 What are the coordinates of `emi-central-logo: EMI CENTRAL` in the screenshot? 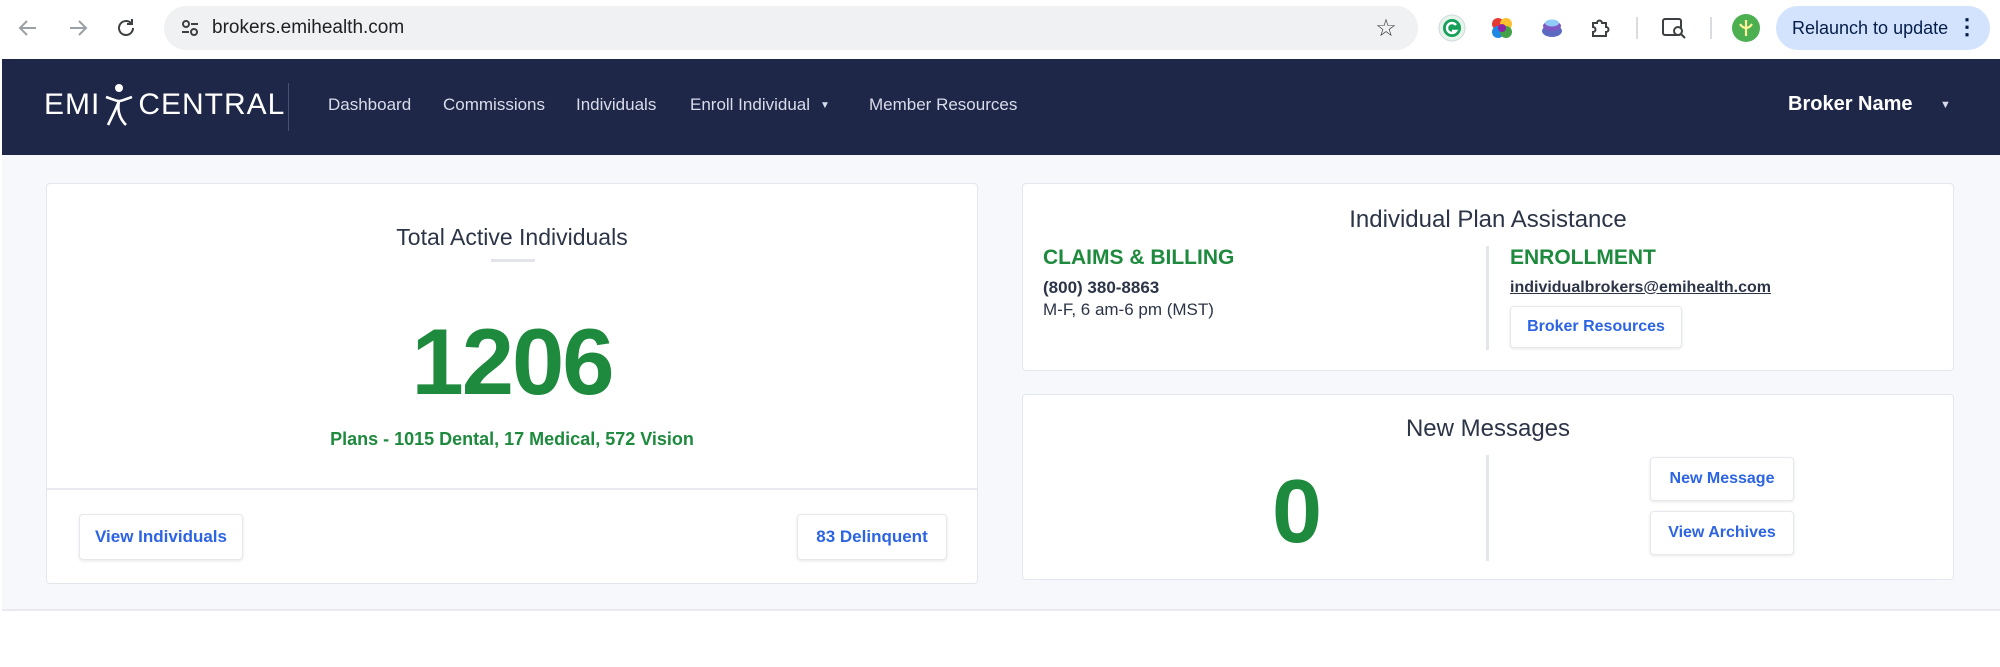 It's located at (164, 105).